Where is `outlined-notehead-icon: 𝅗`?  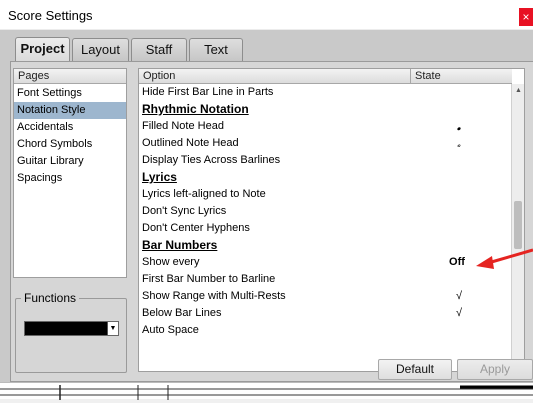 outlined-notehead-icon: 𝅗 is located at coordinates (459, 143).